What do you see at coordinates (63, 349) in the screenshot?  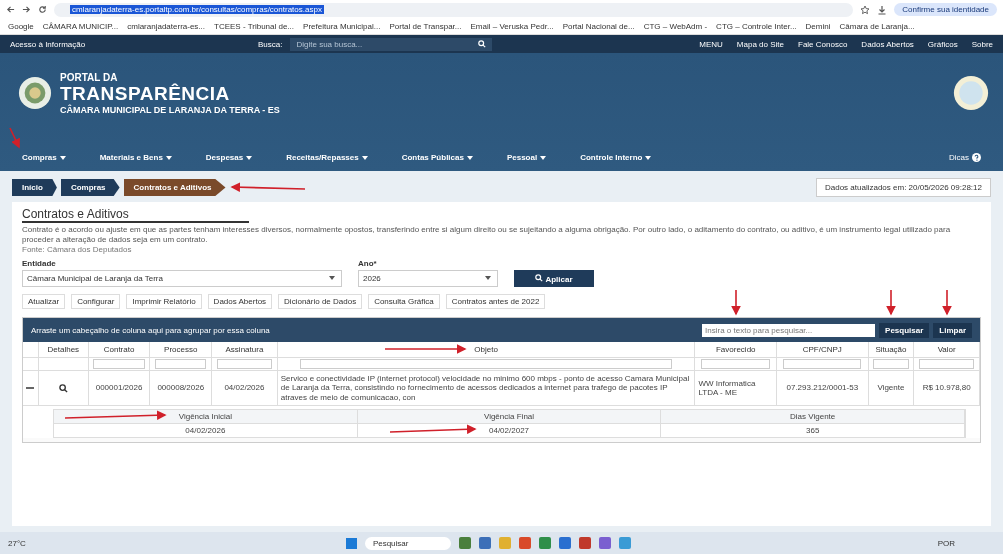 I see `column-header: Detalhes` at bounding box center [63, 349].